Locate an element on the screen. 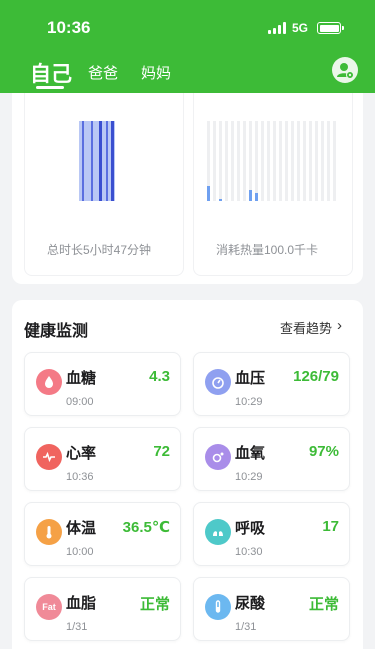  metric-name: 呼吸 is located at coordinates (250, 528).